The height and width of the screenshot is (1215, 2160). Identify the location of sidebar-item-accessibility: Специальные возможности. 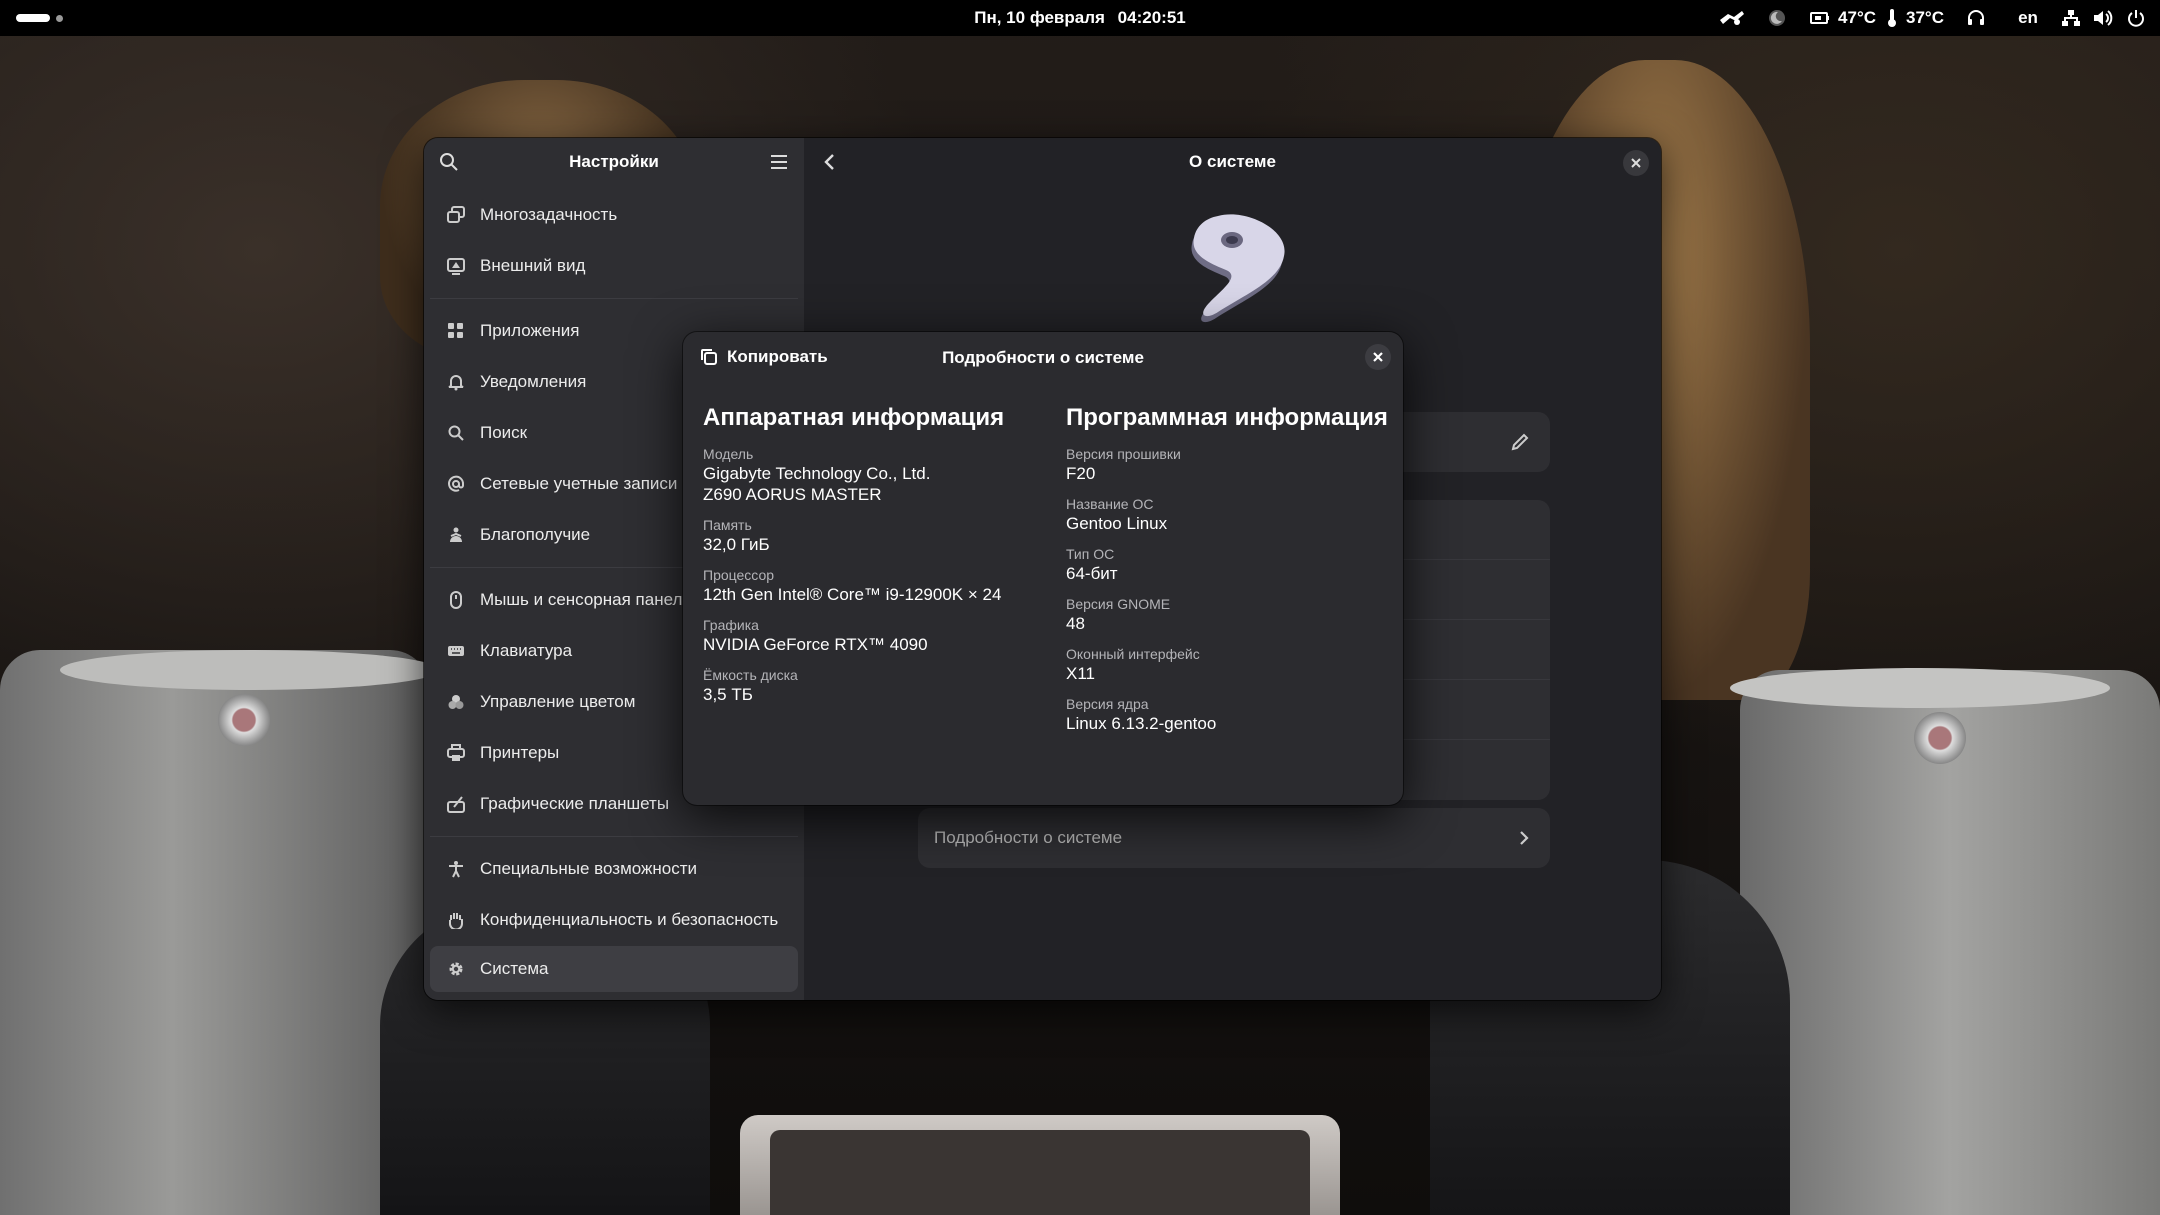
(614, 869).